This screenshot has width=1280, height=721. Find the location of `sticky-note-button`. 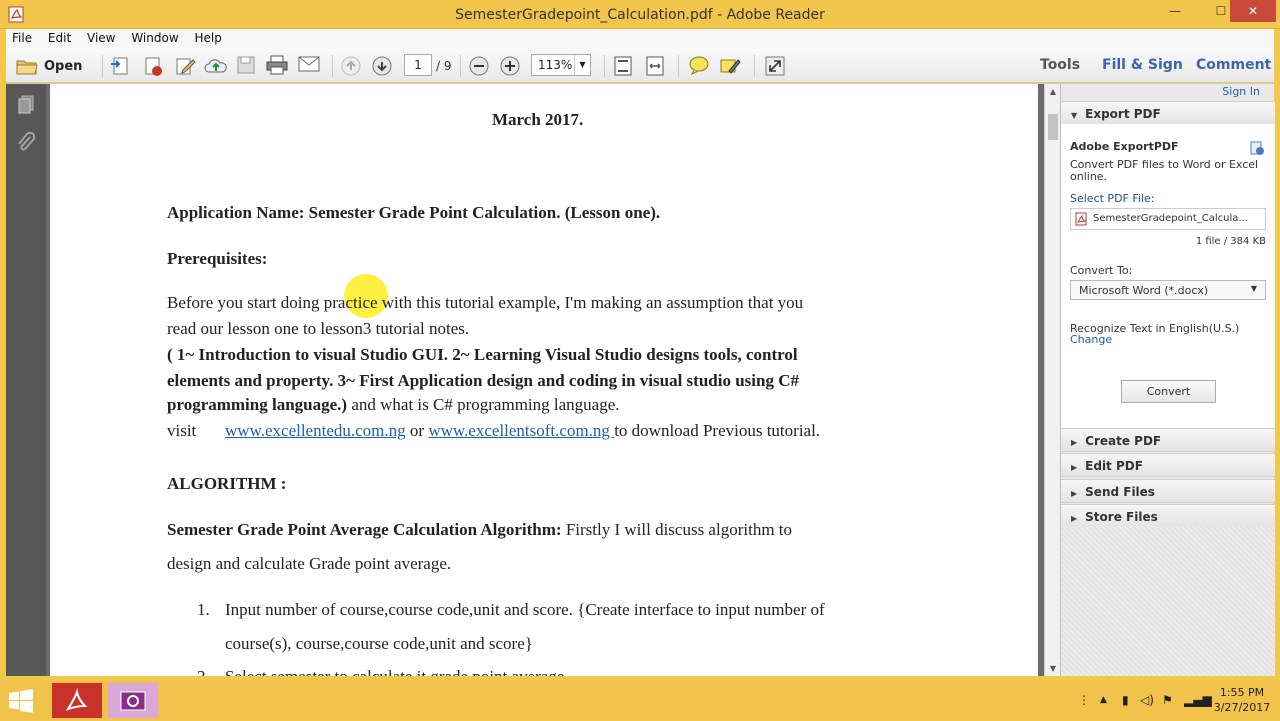

sticky-note-button is located at coordinates (699, 66).